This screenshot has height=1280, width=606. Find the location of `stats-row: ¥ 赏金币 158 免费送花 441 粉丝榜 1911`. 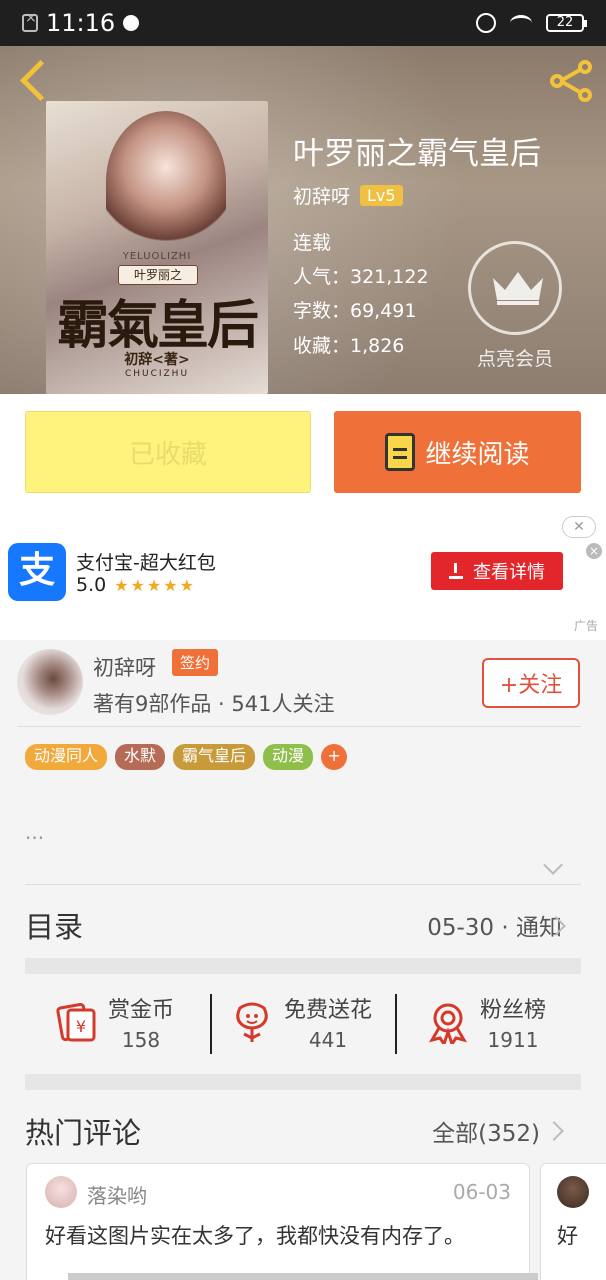

stats-row: ¥ 赏金币 158 免费送花 441 粉丝榜 1911 is located at coordinates (303, 1035).